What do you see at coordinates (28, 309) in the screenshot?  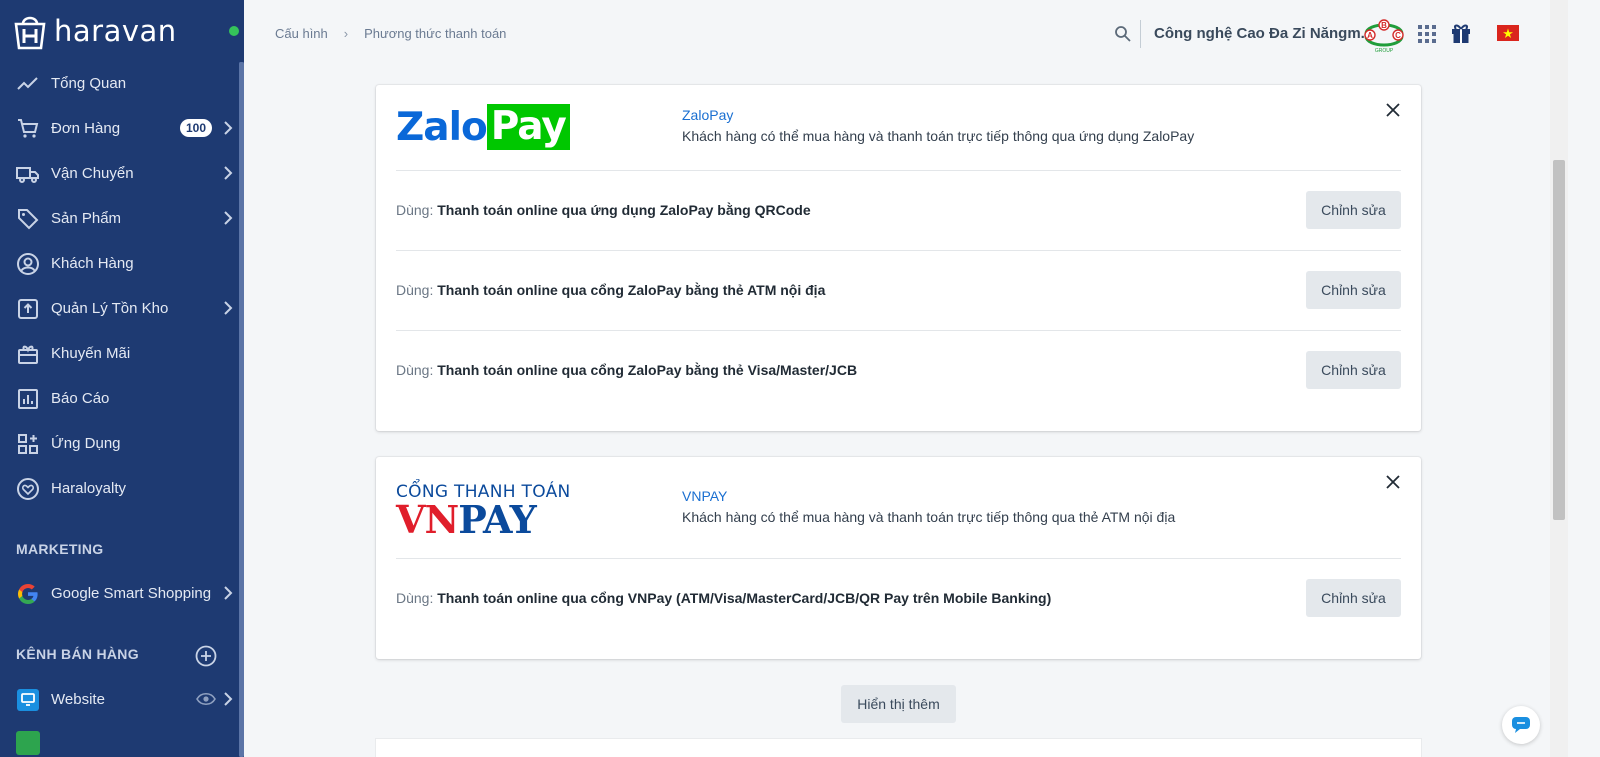 I see `inventory-icon` at bounding box center [28, 309].